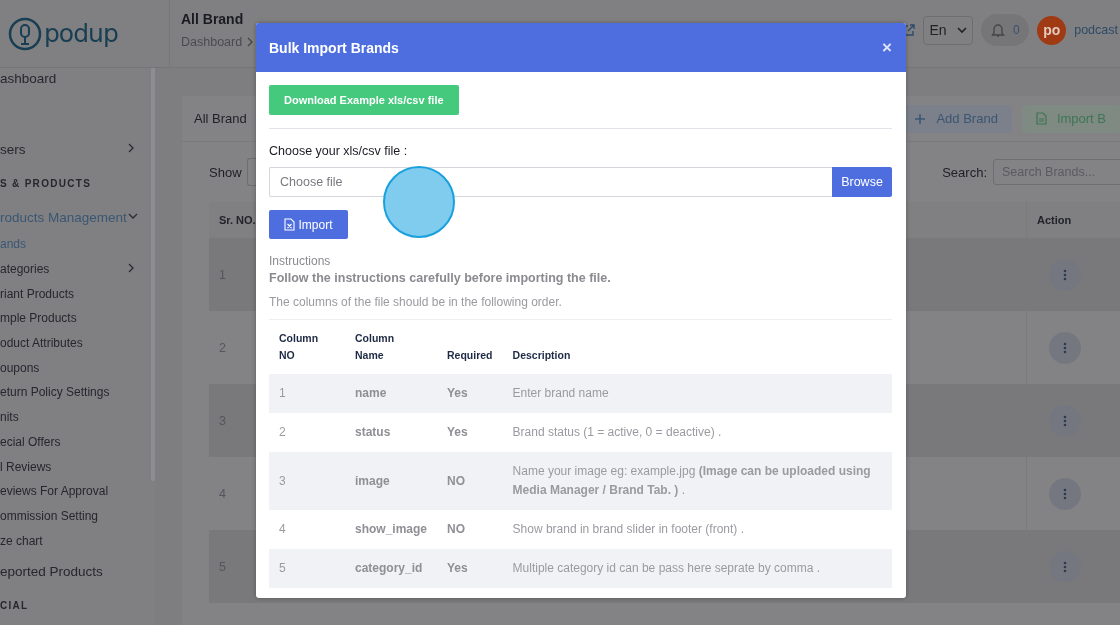 The height and width of the screenshot is (625, 1120). Describe the element at coordinates (77, 149) in the screenshot. I see `sidebar-item: sers` at that location.